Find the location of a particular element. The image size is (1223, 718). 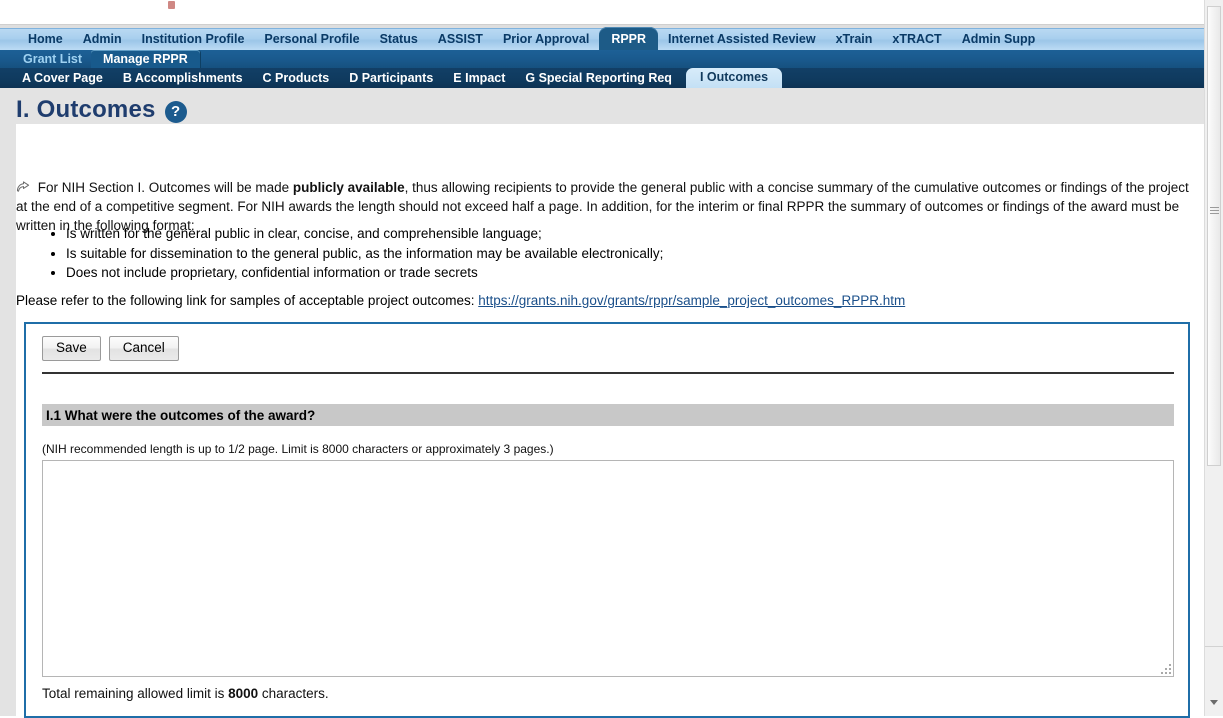

page-scrollbar is located at coordinates (1213, 358).